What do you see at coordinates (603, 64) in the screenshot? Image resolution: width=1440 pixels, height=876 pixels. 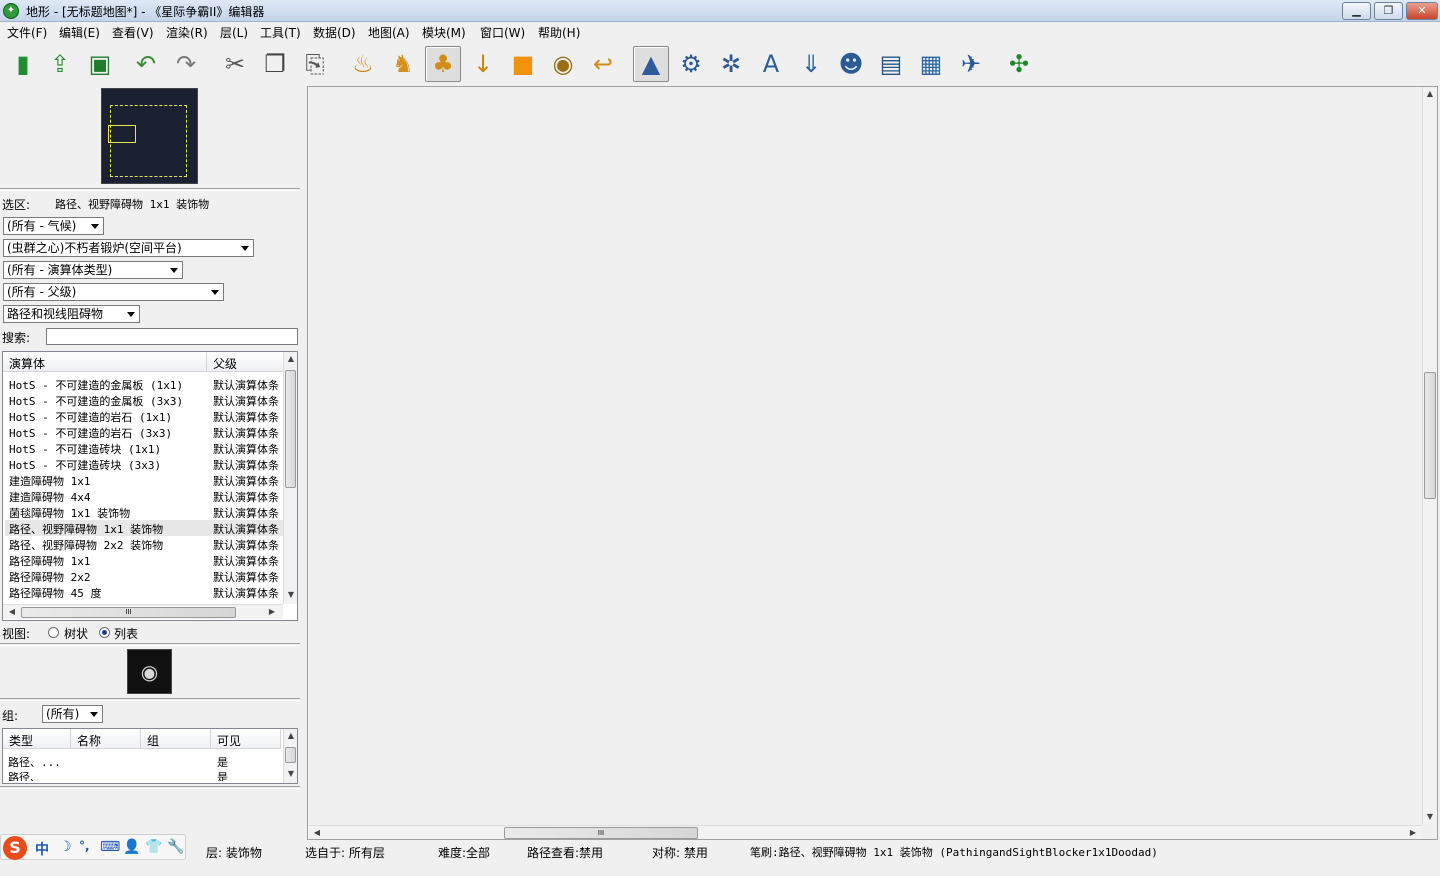 I see `paths-button: ↩` at bounding box center [603, 64].